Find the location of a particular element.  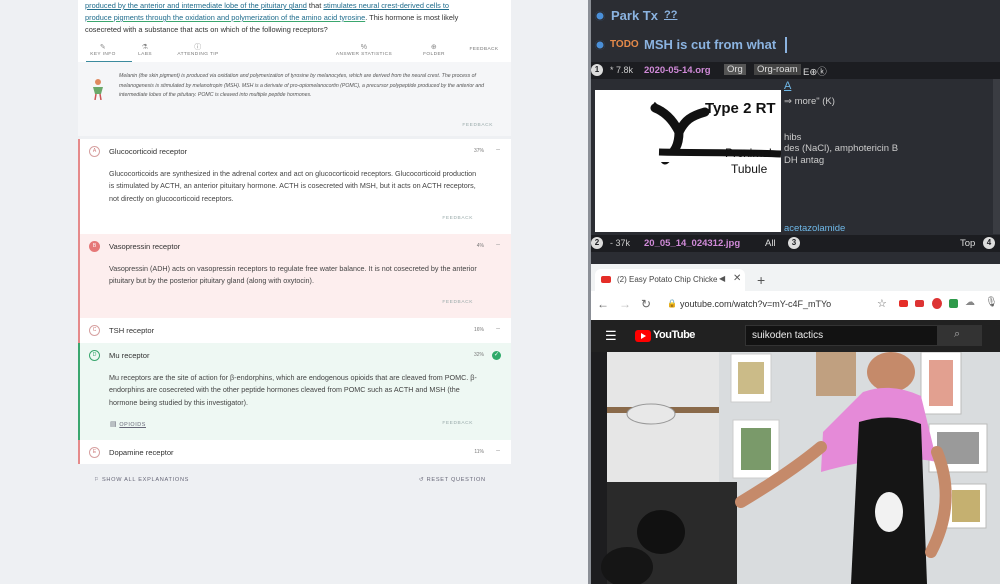

org-heading-park-tx: Park Tx ?? is located at coordinates (795, 16).